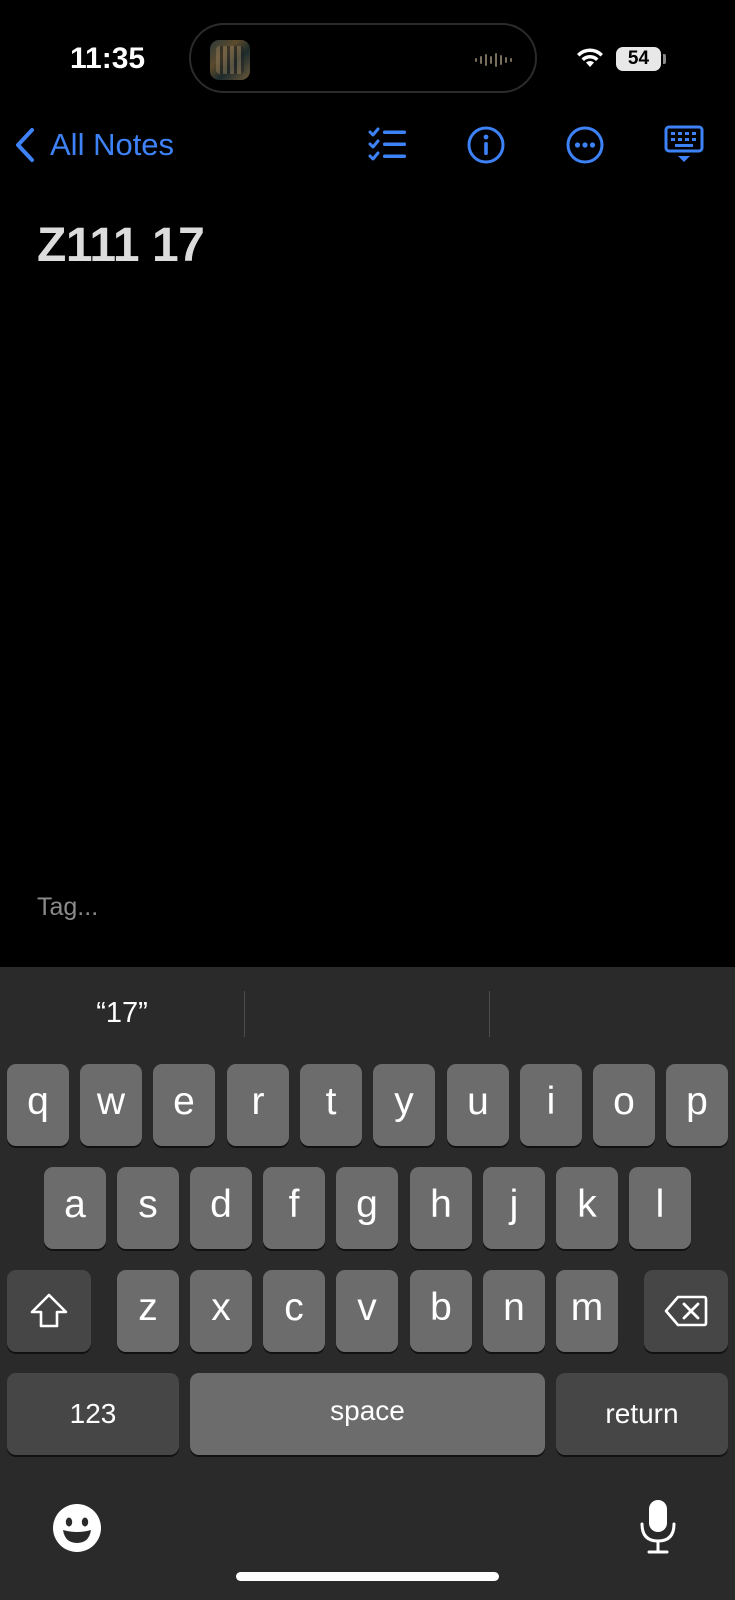  Describe the element at coordinates (230, 60) in the screenshot. I see `now-playing-artwork` at that location.